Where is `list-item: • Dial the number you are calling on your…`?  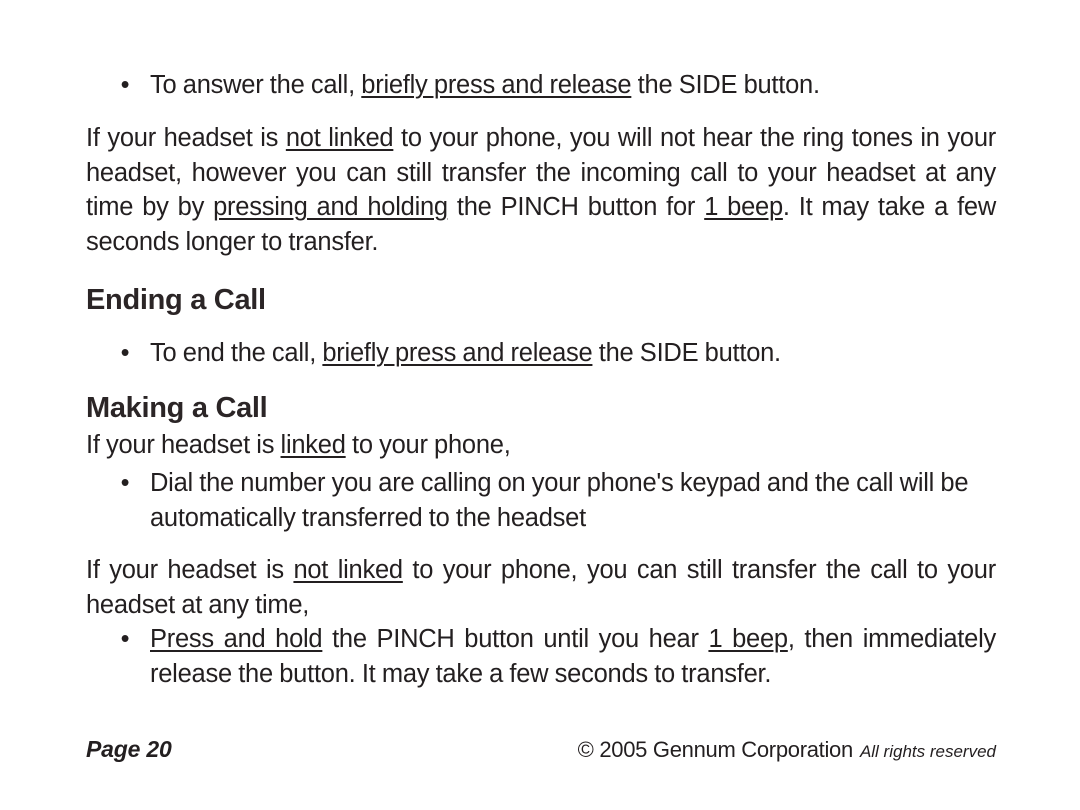 list-item: • Dial the number you are calling on your… is located at coordinates (541, 500).